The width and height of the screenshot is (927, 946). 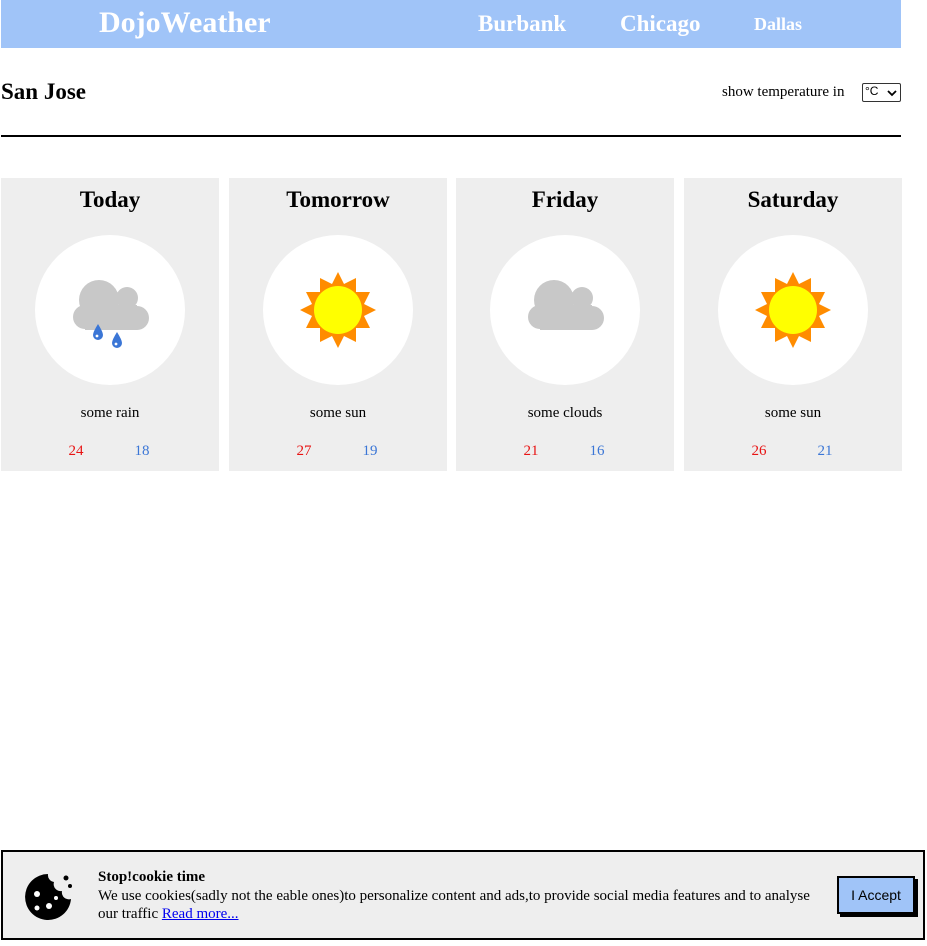 What do you see at coordinates (370, 451) in the screenshot?
I see `low-temp: 19` at bounding box center [370, 451].